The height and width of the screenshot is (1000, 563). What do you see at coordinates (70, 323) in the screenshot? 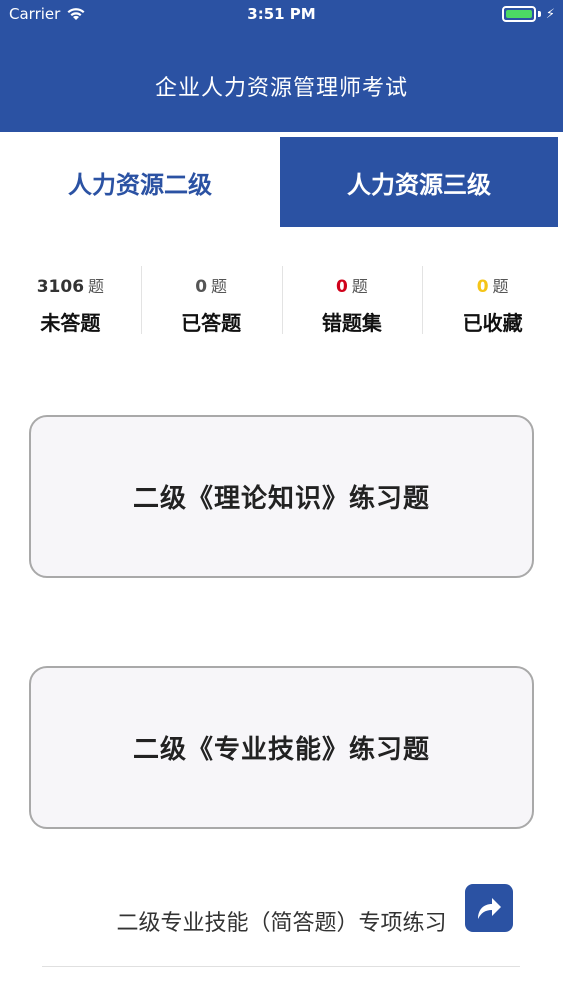
I see `stat-label: 未答题` at bounding box center [70, 323].